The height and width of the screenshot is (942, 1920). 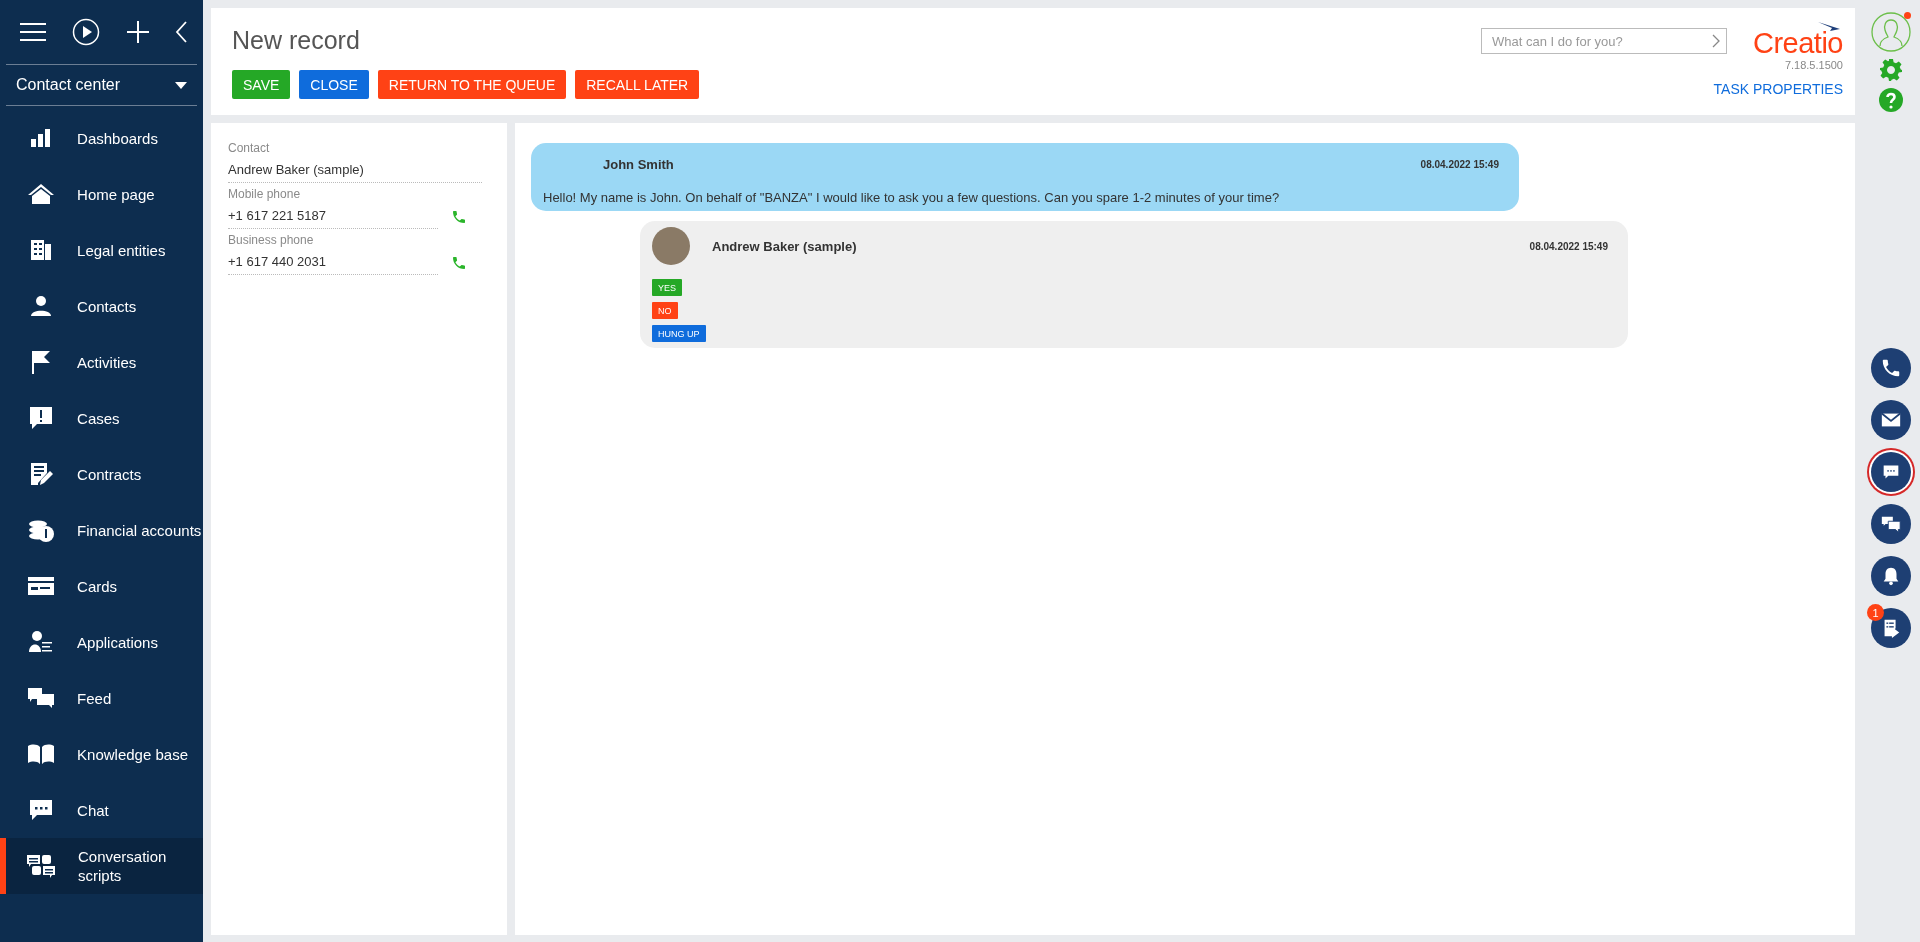 What do you see at coordinates (101, 85) in the screenshot?
I see `workplace-dropdown: Contact center` at bounding box center [101, 85].